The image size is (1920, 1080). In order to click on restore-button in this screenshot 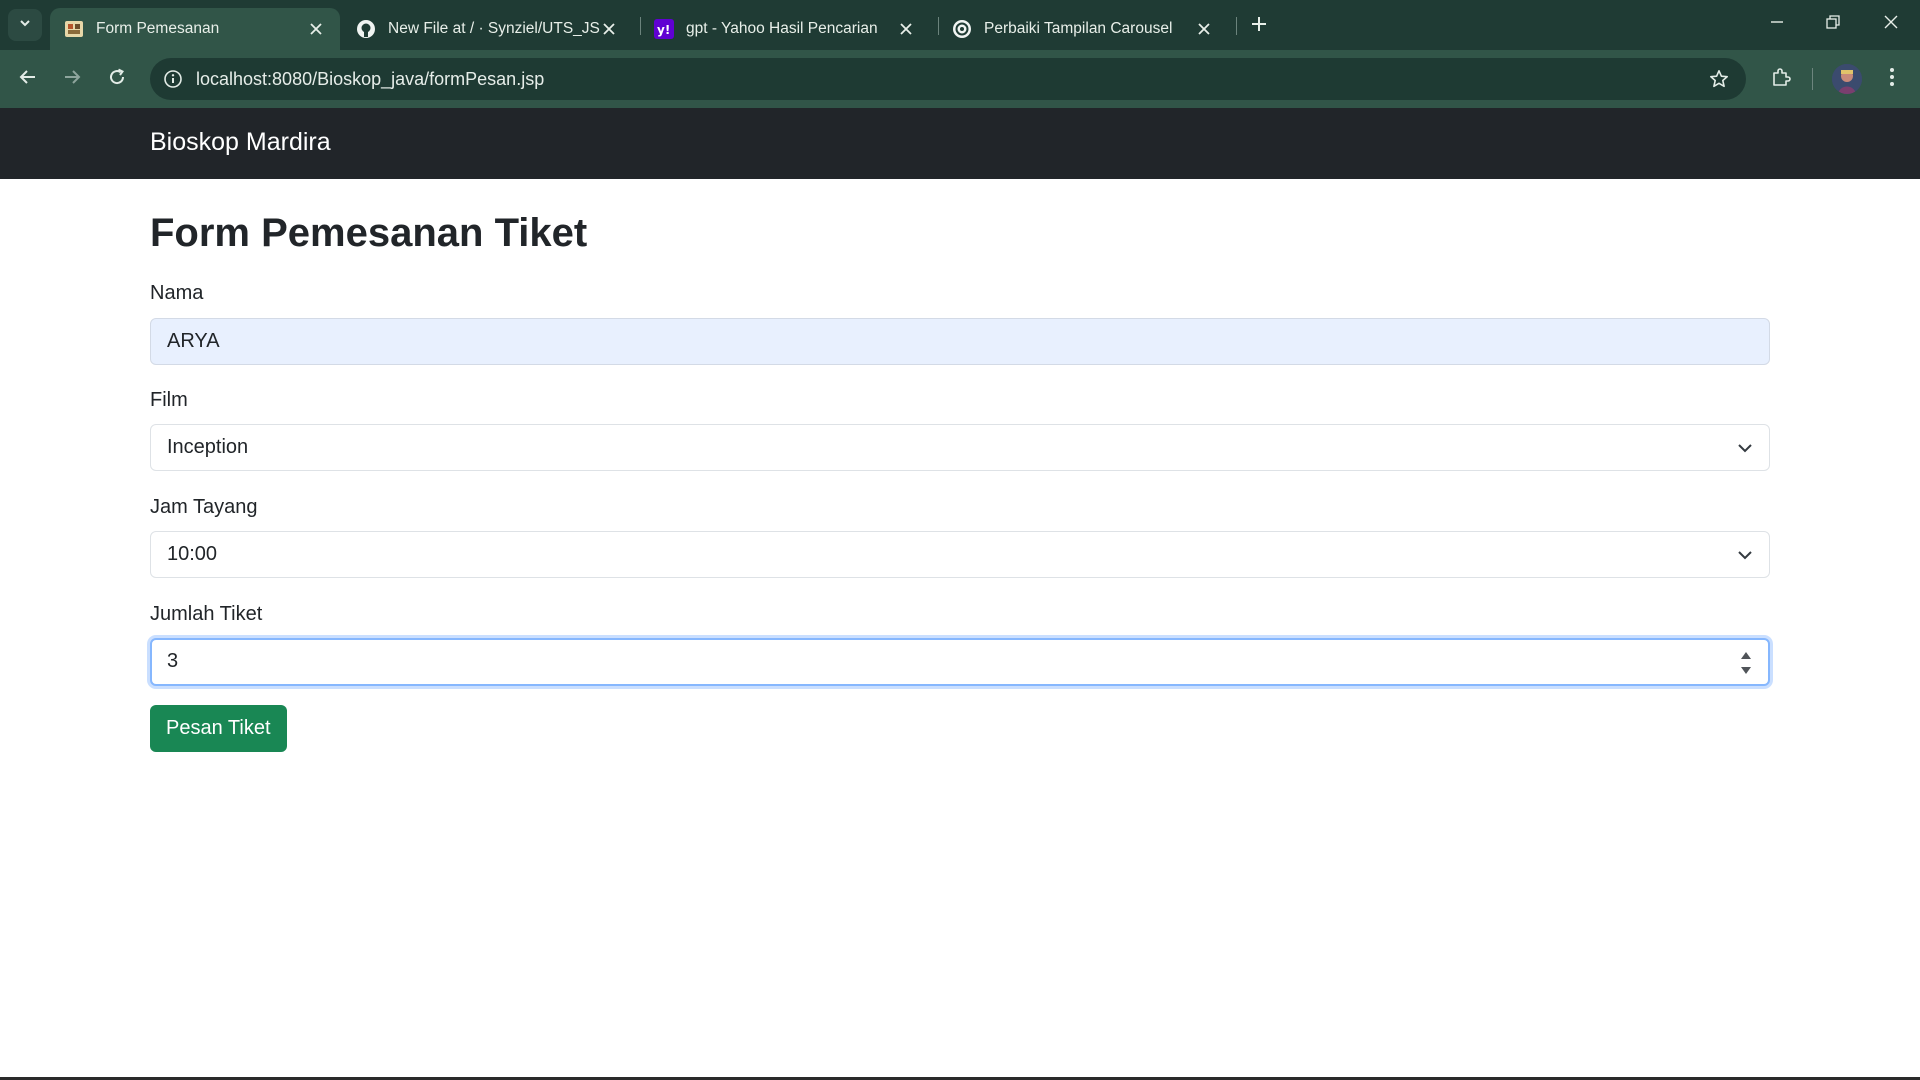, I will do `click(1833, 24)`.